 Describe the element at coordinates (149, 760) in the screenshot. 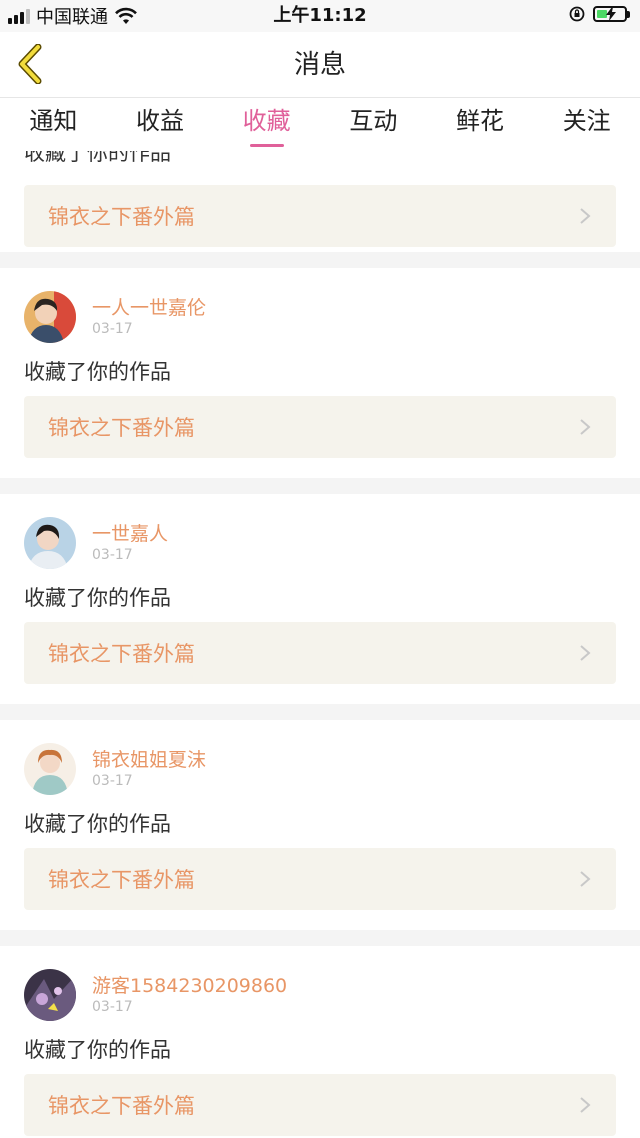

I see `username: 锦衣姐姐夏沫` at that location.